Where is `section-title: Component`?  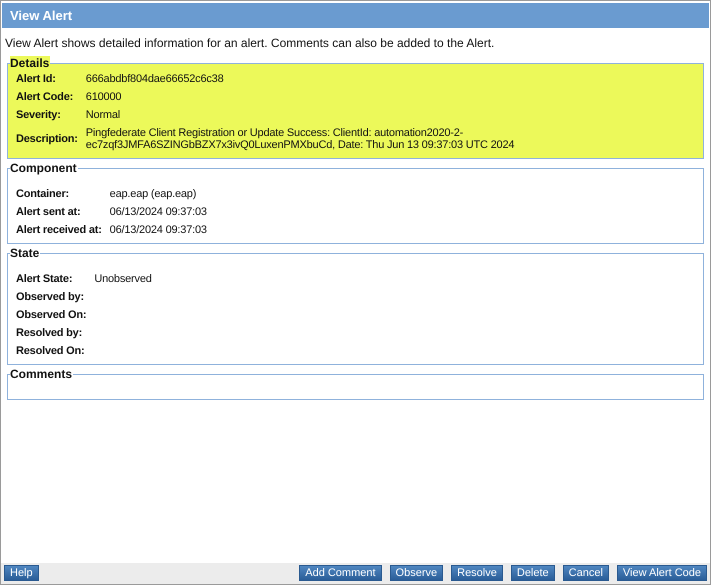 section-title: Component is located at coordinates (44, 168).